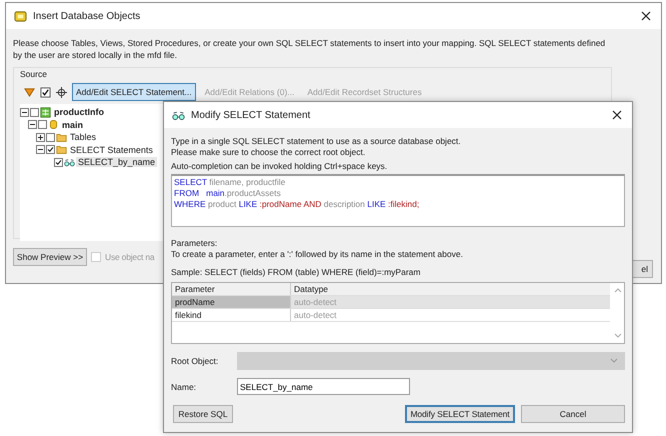 This screenshot has width=666, height=436. What do you see at coordinates (391, 315) in the screenshot?
I see `table-row: filekind auto-detect` at bounding box center [391, 315].